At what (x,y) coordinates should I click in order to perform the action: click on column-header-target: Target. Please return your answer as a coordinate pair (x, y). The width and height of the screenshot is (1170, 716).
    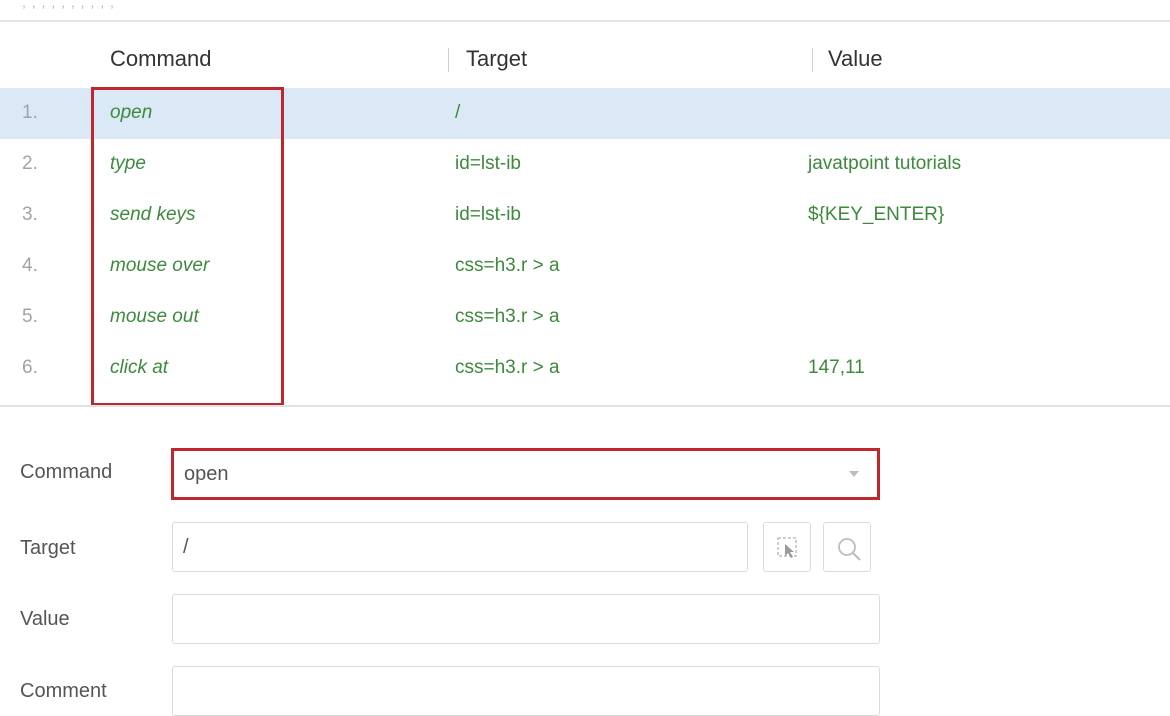
    Looking at the image, I should click on (496, 59).